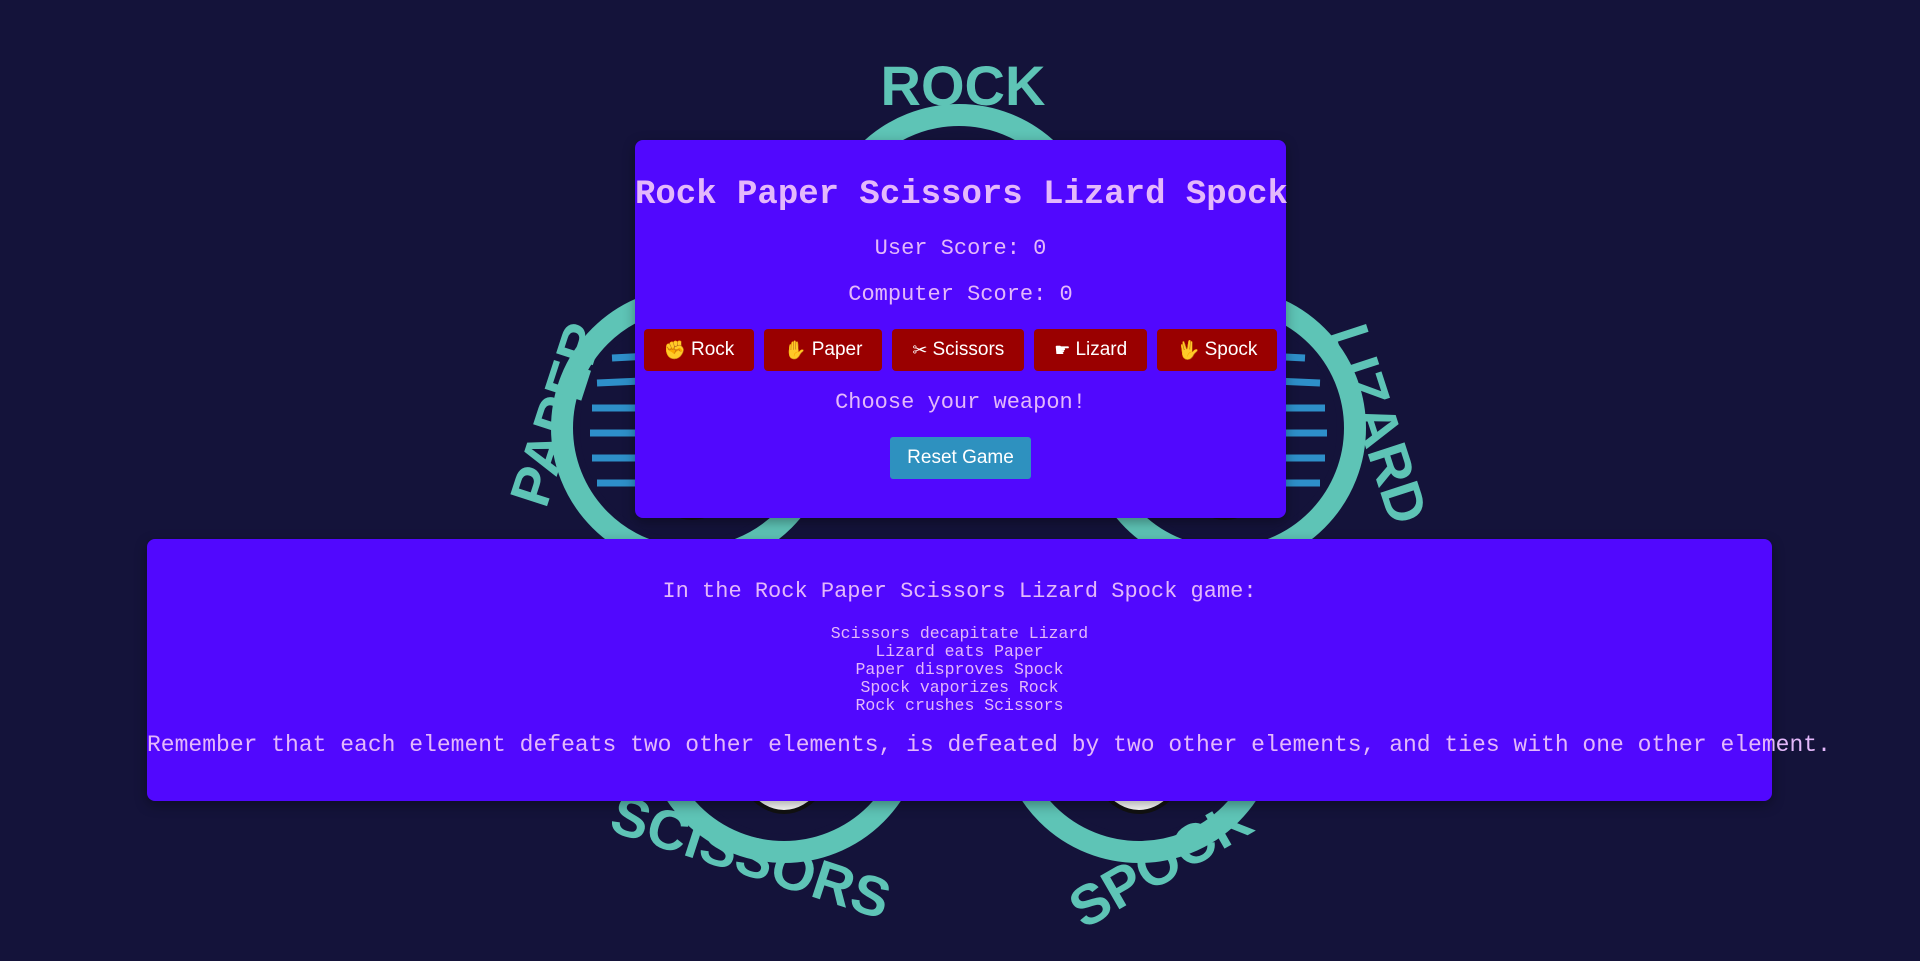 Image resolution: width=1920 pixels, height=961 pixels. I want to click on spock-button: 🖖 Spock, so click(1217, 350).